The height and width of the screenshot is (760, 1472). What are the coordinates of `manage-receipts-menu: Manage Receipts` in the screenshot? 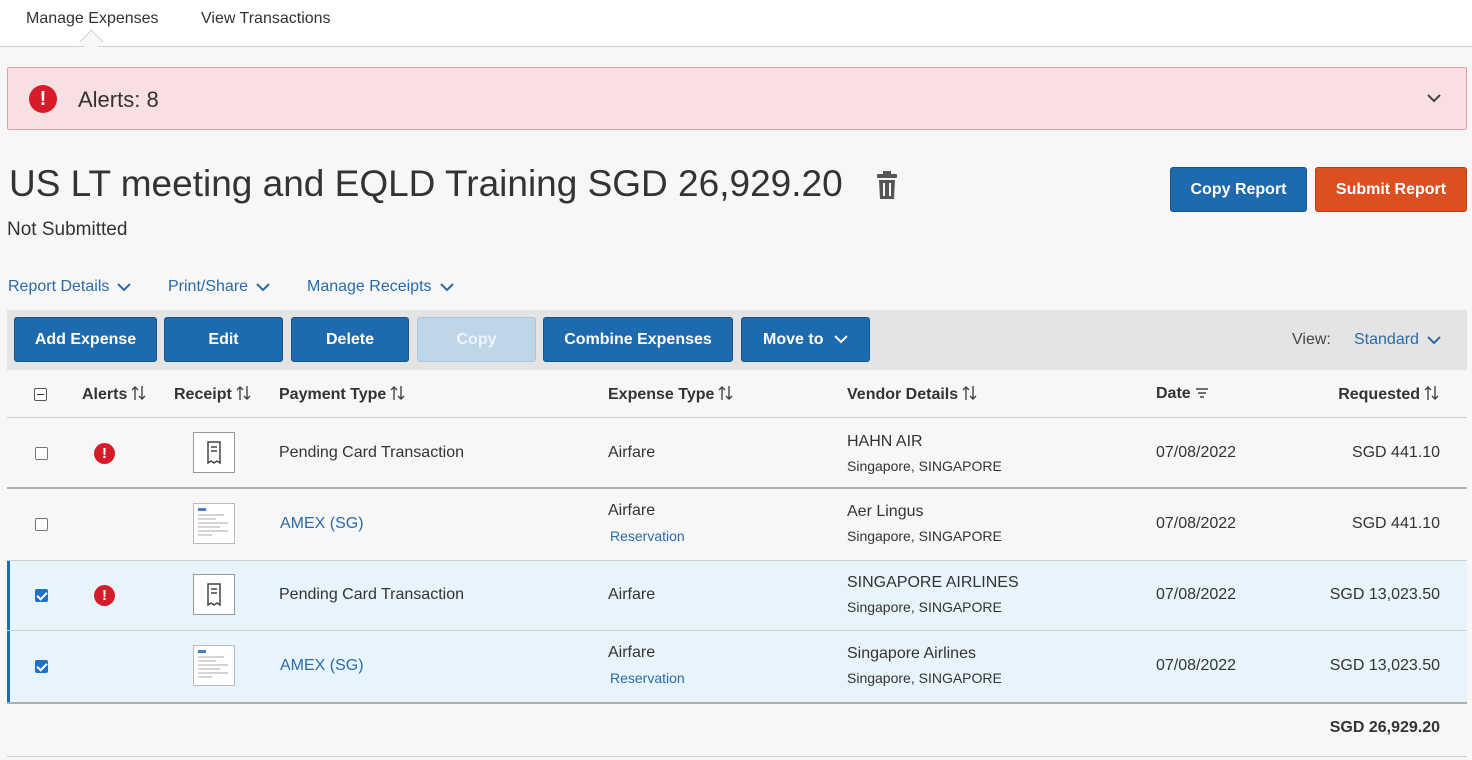 It's located at (380, 287).